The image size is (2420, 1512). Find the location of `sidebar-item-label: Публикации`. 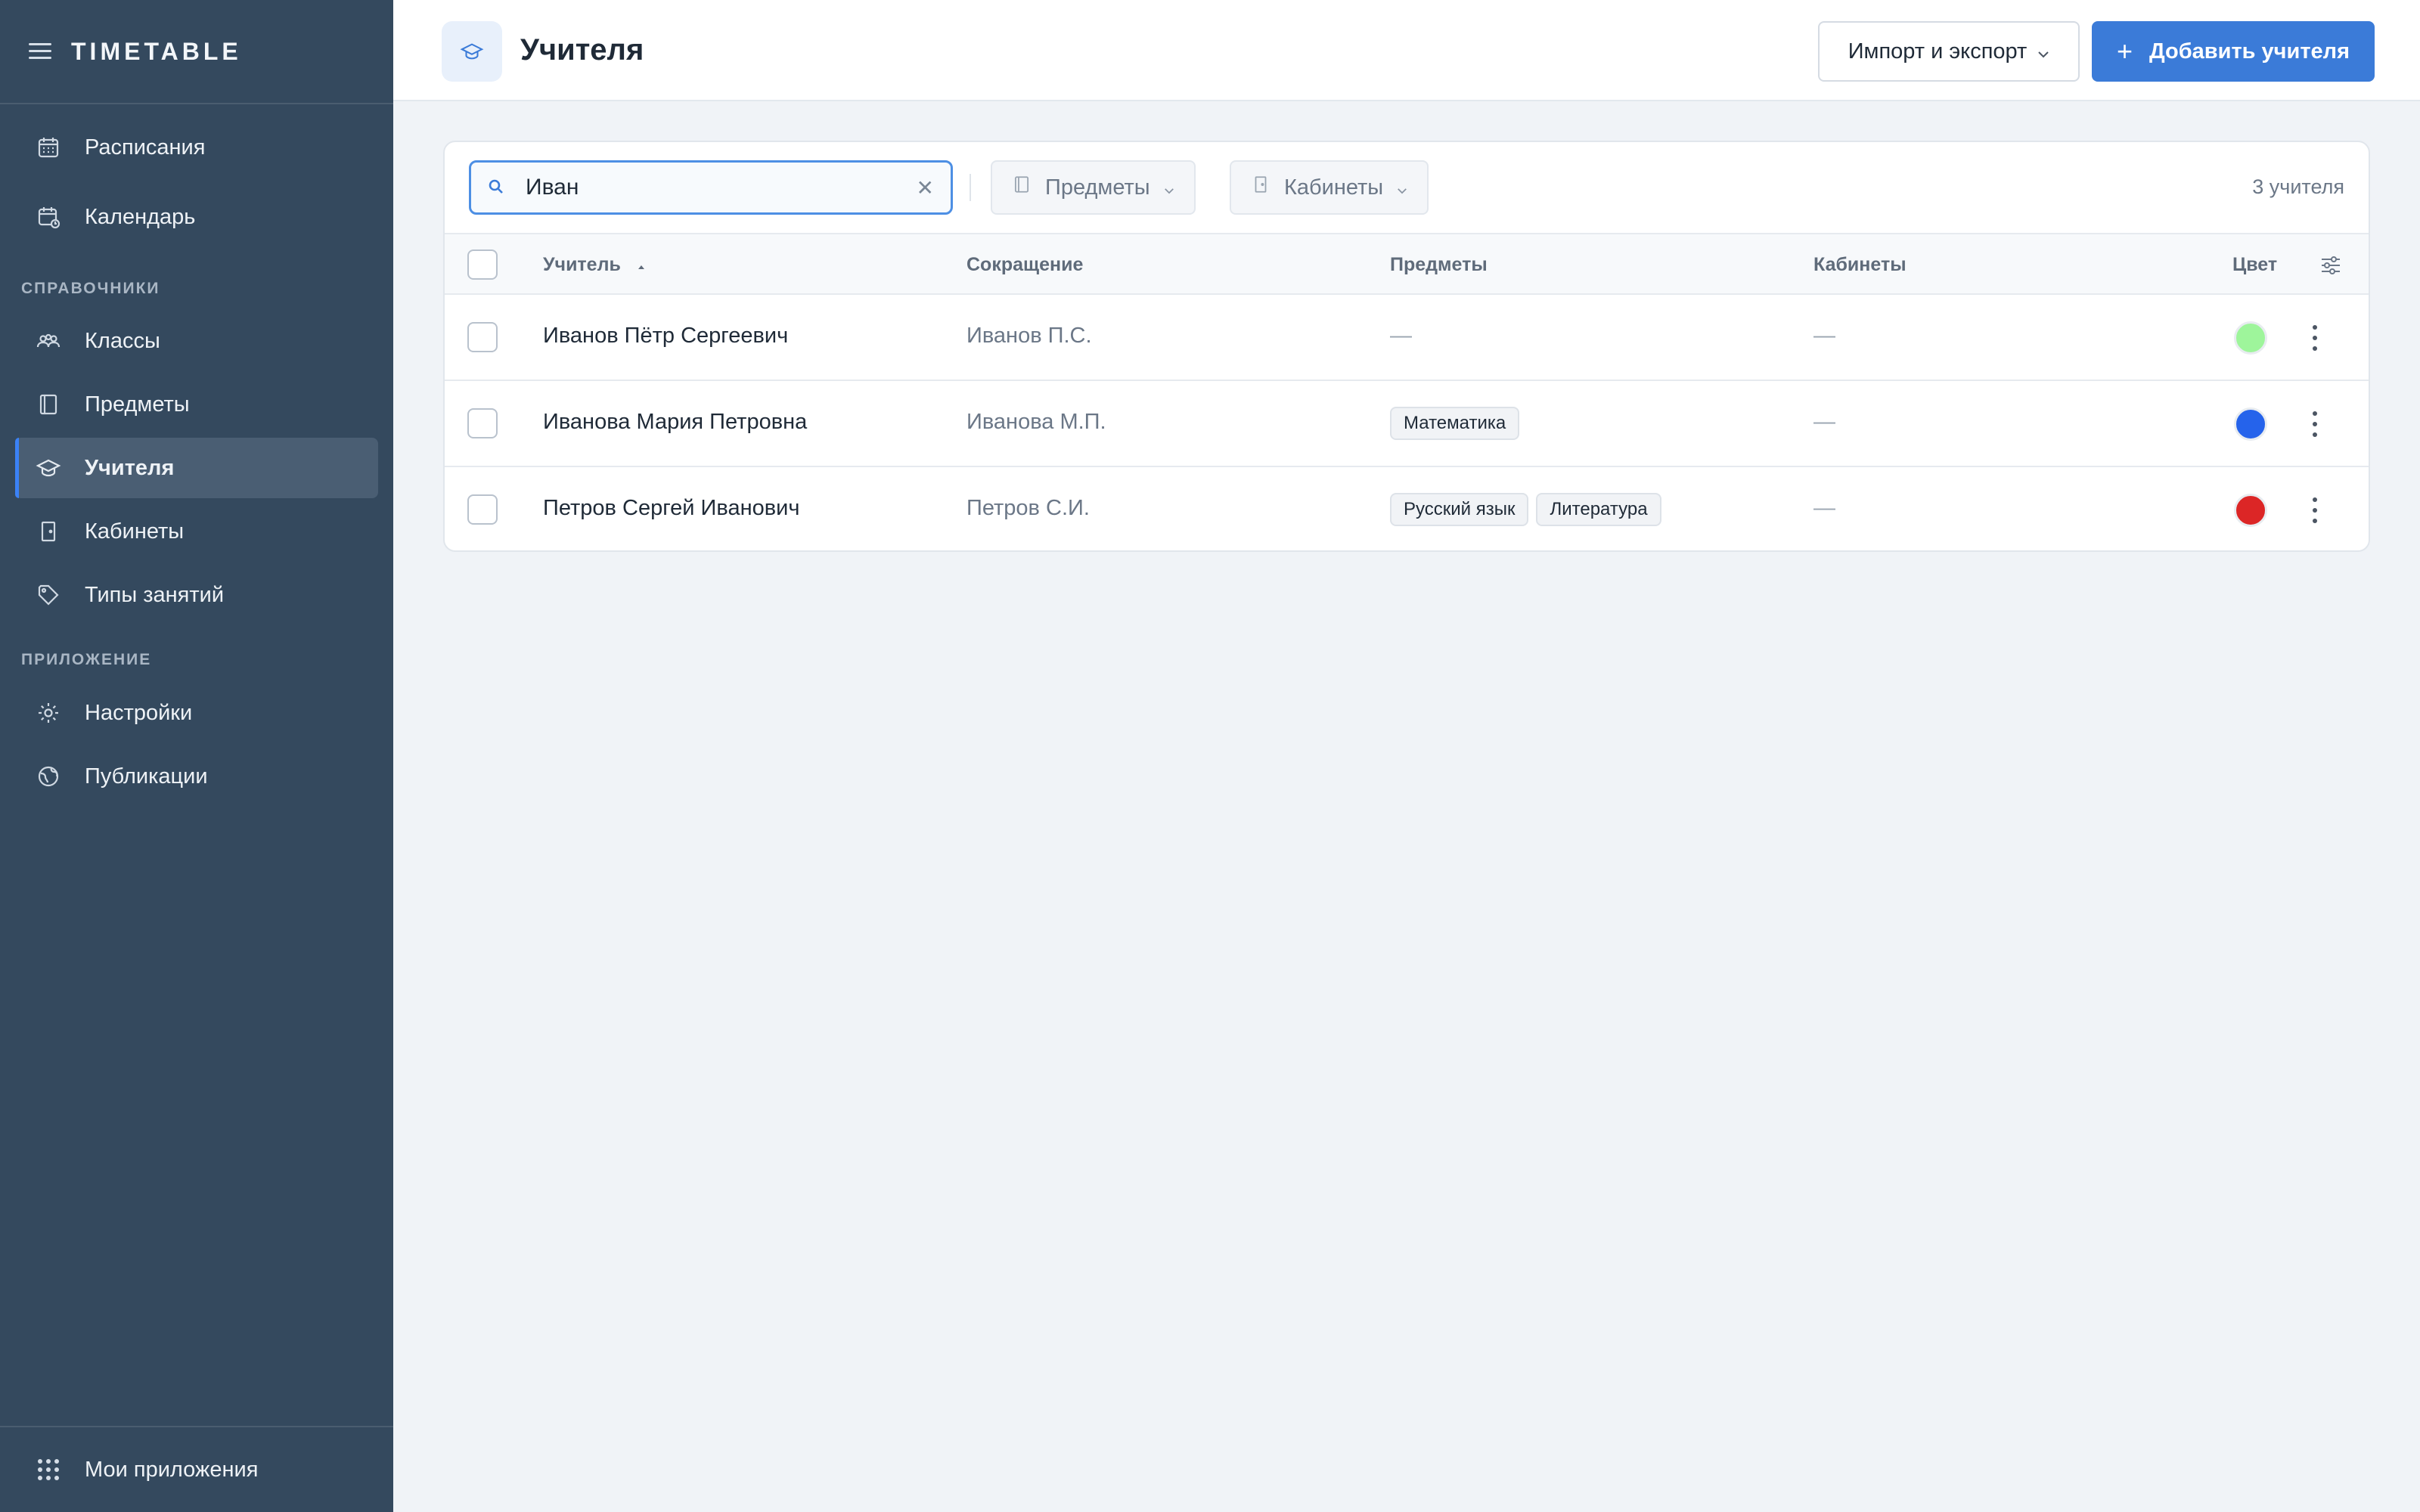

sidebar-item-label: Публикации is located at coordinates (146, 777).